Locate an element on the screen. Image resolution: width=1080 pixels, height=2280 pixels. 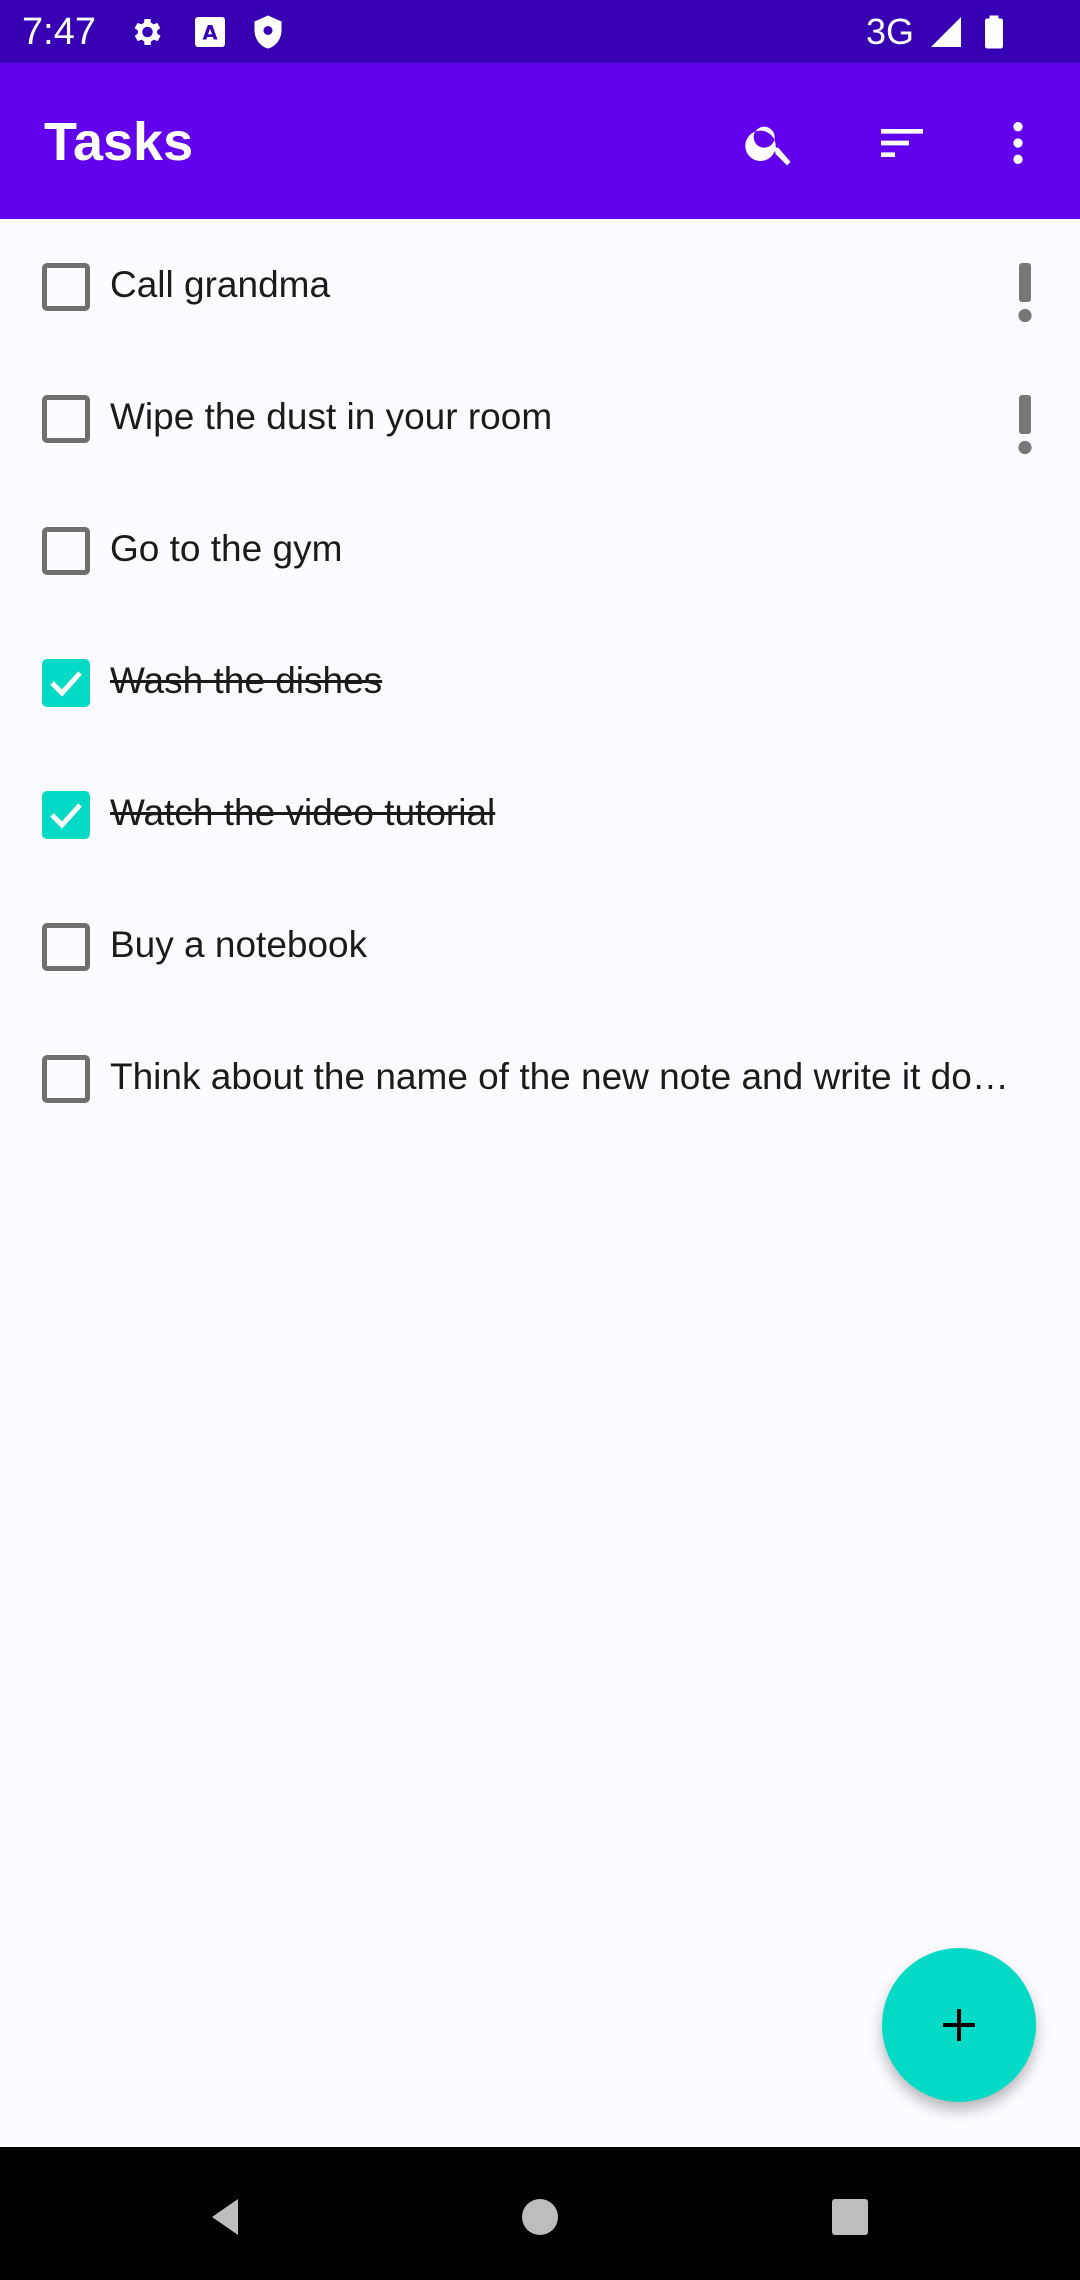
svg-text: A is located at coordinates (209, 33).